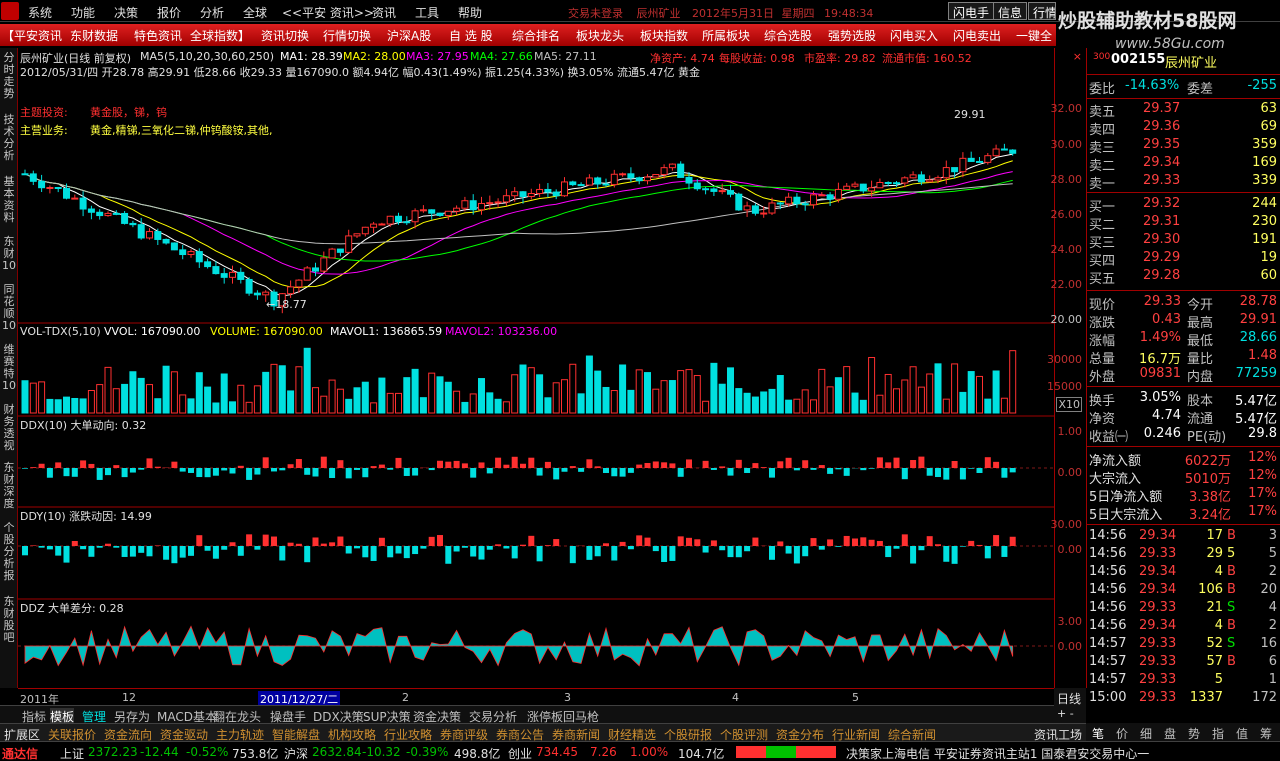 The height and width of the screenshot is (761, 1280). Describe the element at coordinates (9, 254) in the screenshot. I see `tab-eastmoney10: 东财10` at that location.